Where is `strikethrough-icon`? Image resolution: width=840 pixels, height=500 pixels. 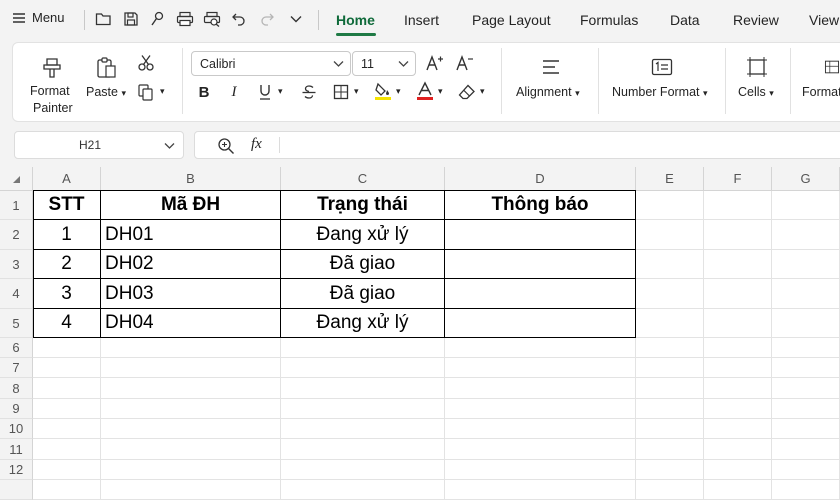 strikethrough-icon is located at coordinates (309, 92).